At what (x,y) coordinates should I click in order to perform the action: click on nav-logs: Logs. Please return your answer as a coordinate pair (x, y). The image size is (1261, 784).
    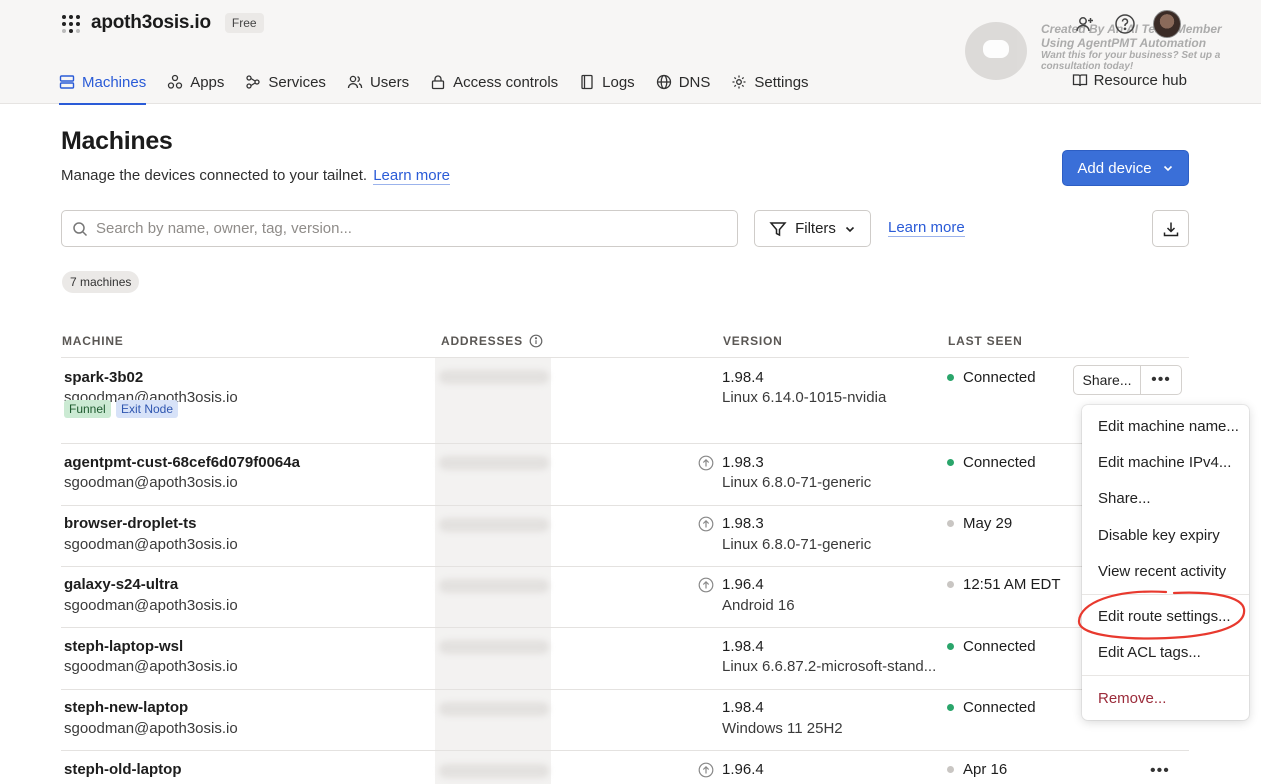
    Looking at the image, I should click on (607, 82).